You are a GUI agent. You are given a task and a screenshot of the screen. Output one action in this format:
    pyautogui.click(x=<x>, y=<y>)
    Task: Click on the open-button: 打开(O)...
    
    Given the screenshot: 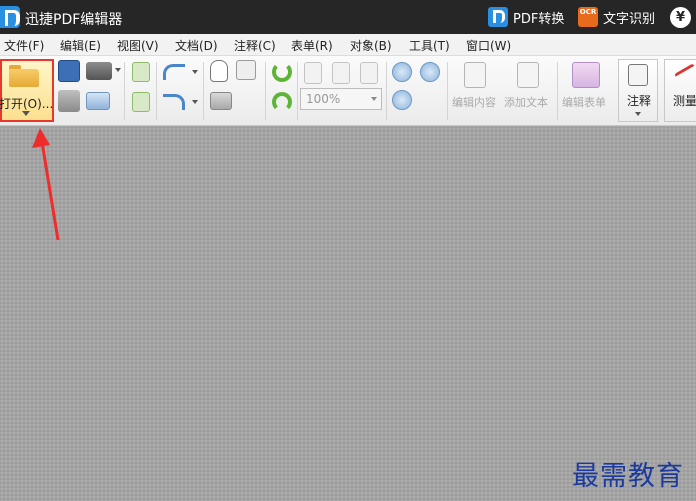 What is the action you would take?
    pyautogui.click(x=27, y=90)
    